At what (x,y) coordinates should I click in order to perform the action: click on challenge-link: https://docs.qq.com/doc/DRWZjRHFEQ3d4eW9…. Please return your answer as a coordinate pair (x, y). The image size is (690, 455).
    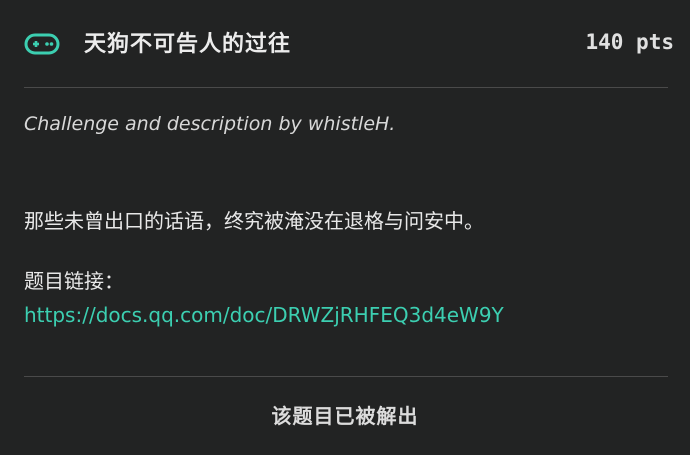
    Looking at the image, I should click on (264, 315).